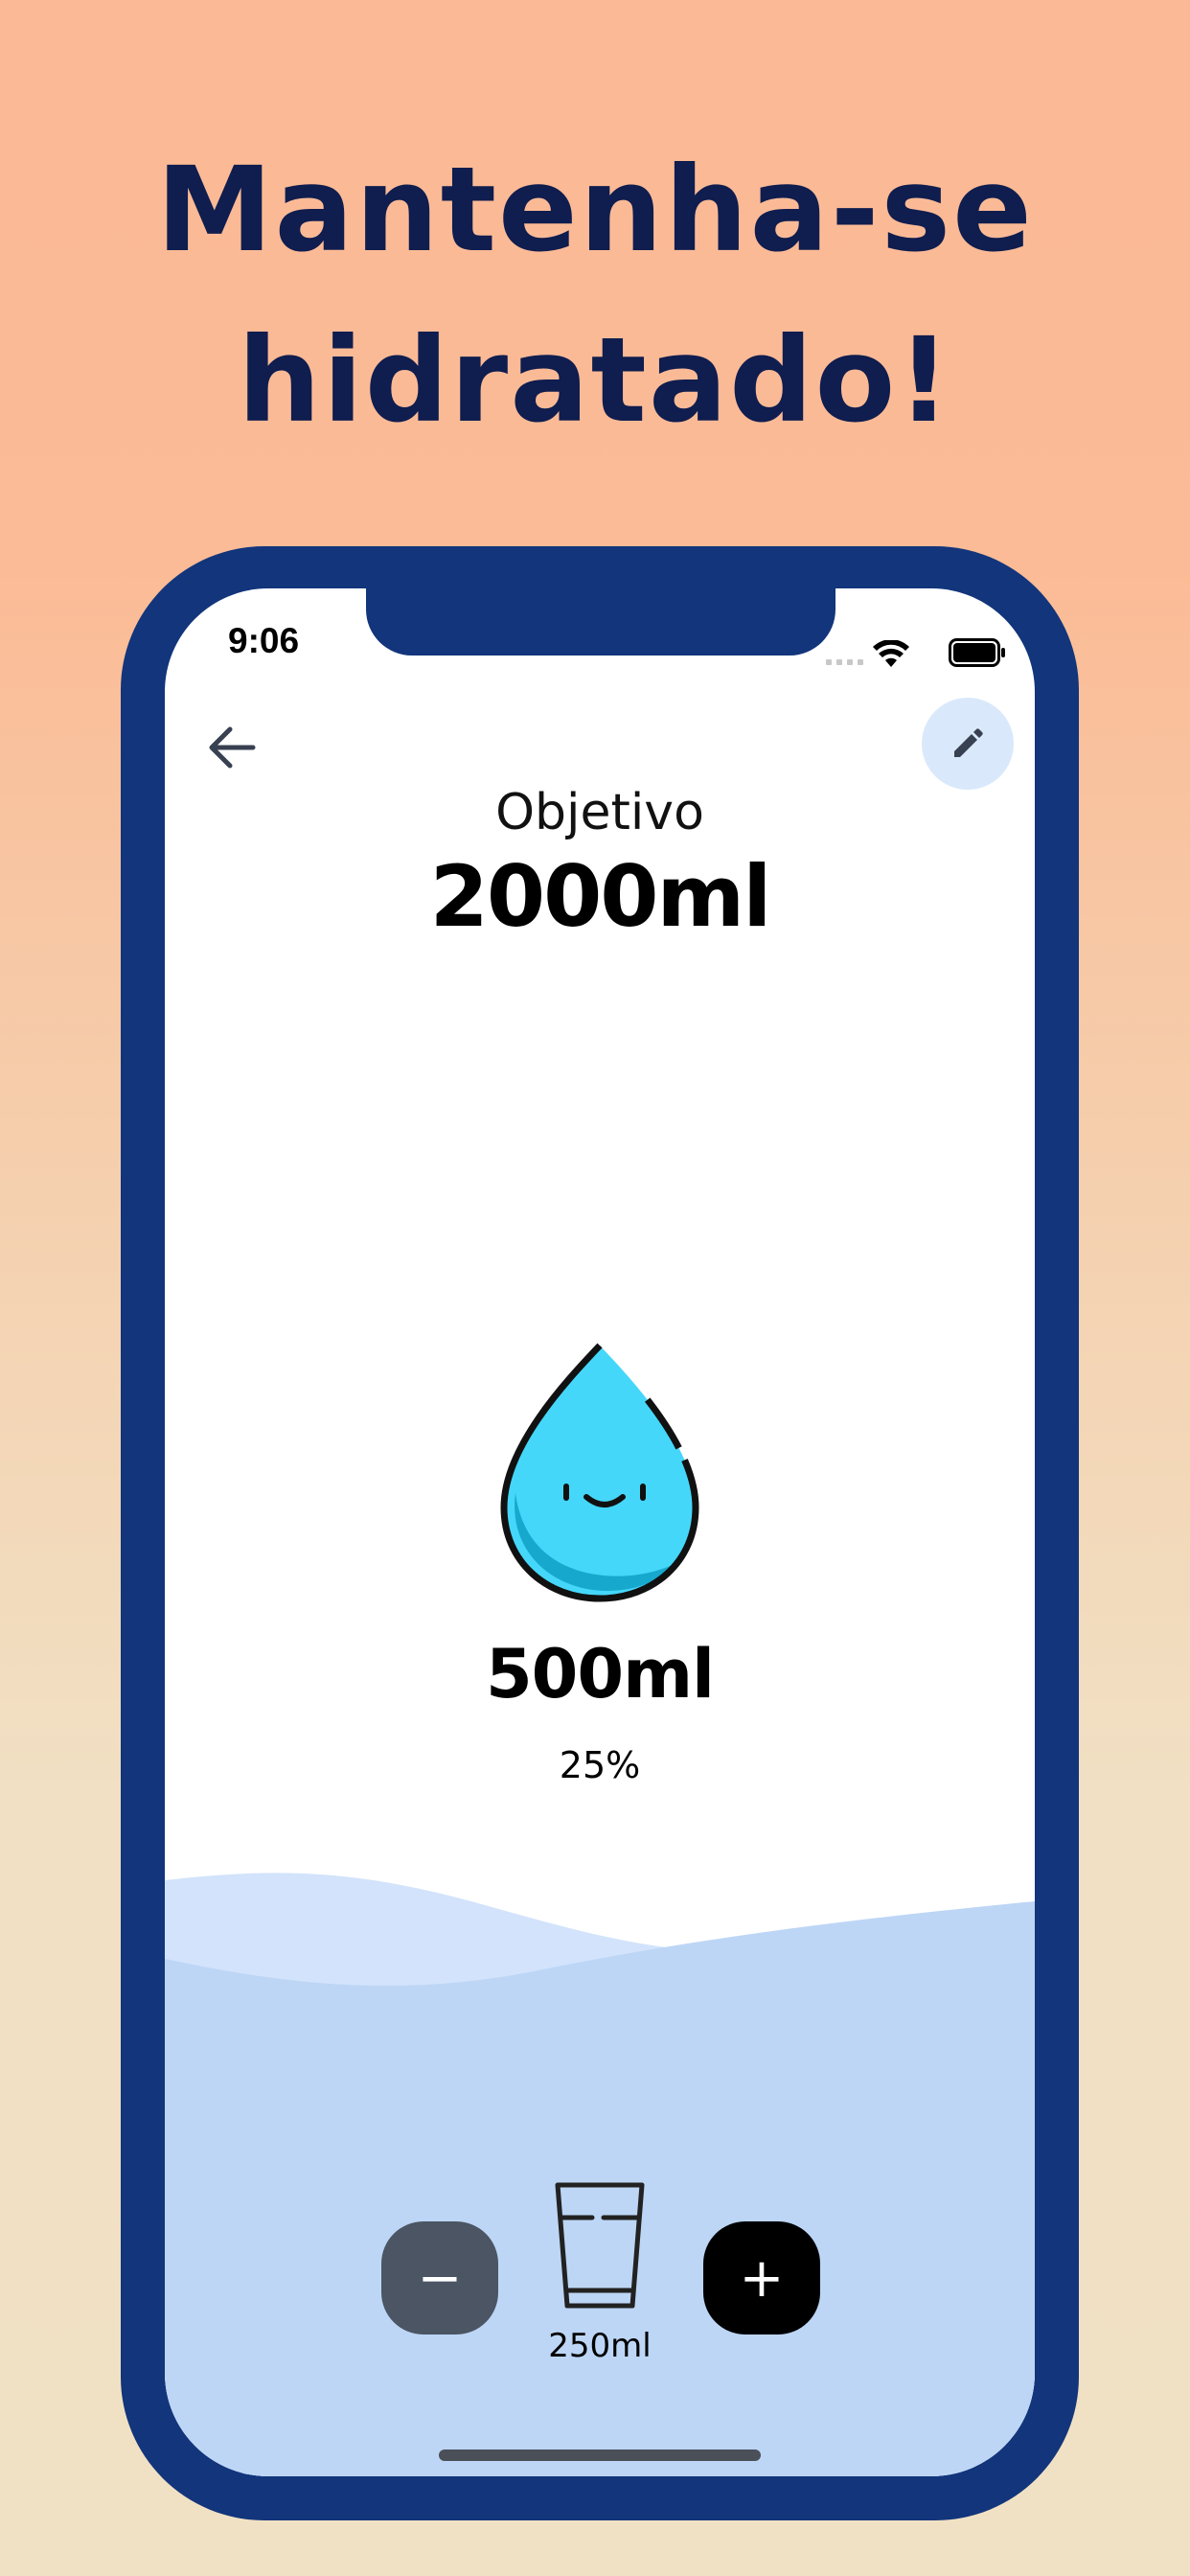  I want to click on status-icons, so click(910, 645).